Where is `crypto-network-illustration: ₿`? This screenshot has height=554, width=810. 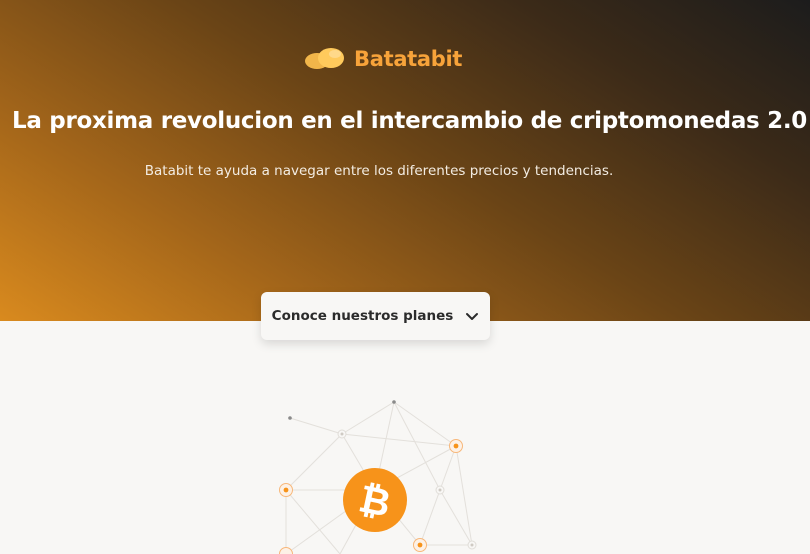
crypto-network-illustration: ₿ is located at coordinates (378, 477).